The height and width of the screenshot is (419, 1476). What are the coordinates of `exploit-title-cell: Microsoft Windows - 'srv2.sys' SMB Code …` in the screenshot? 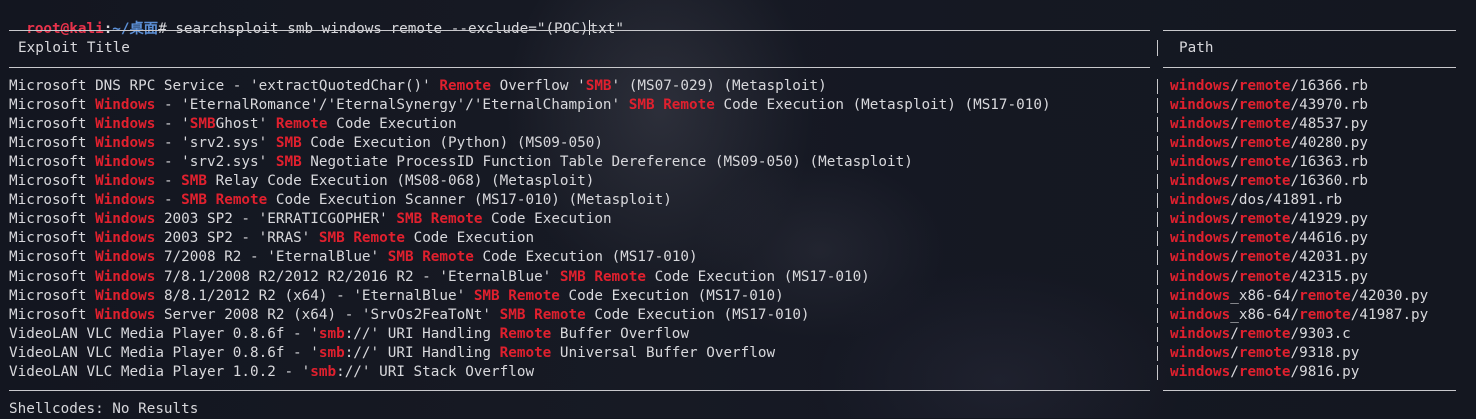 It's located at (306, 143).